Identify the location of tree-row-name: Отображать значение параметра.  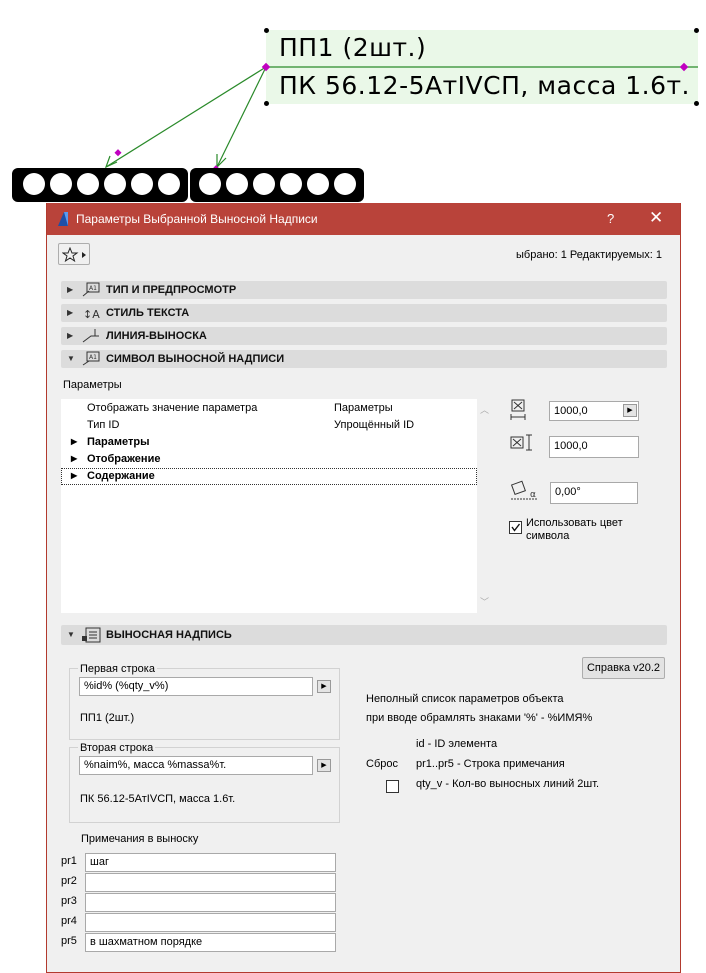
(172, 408).